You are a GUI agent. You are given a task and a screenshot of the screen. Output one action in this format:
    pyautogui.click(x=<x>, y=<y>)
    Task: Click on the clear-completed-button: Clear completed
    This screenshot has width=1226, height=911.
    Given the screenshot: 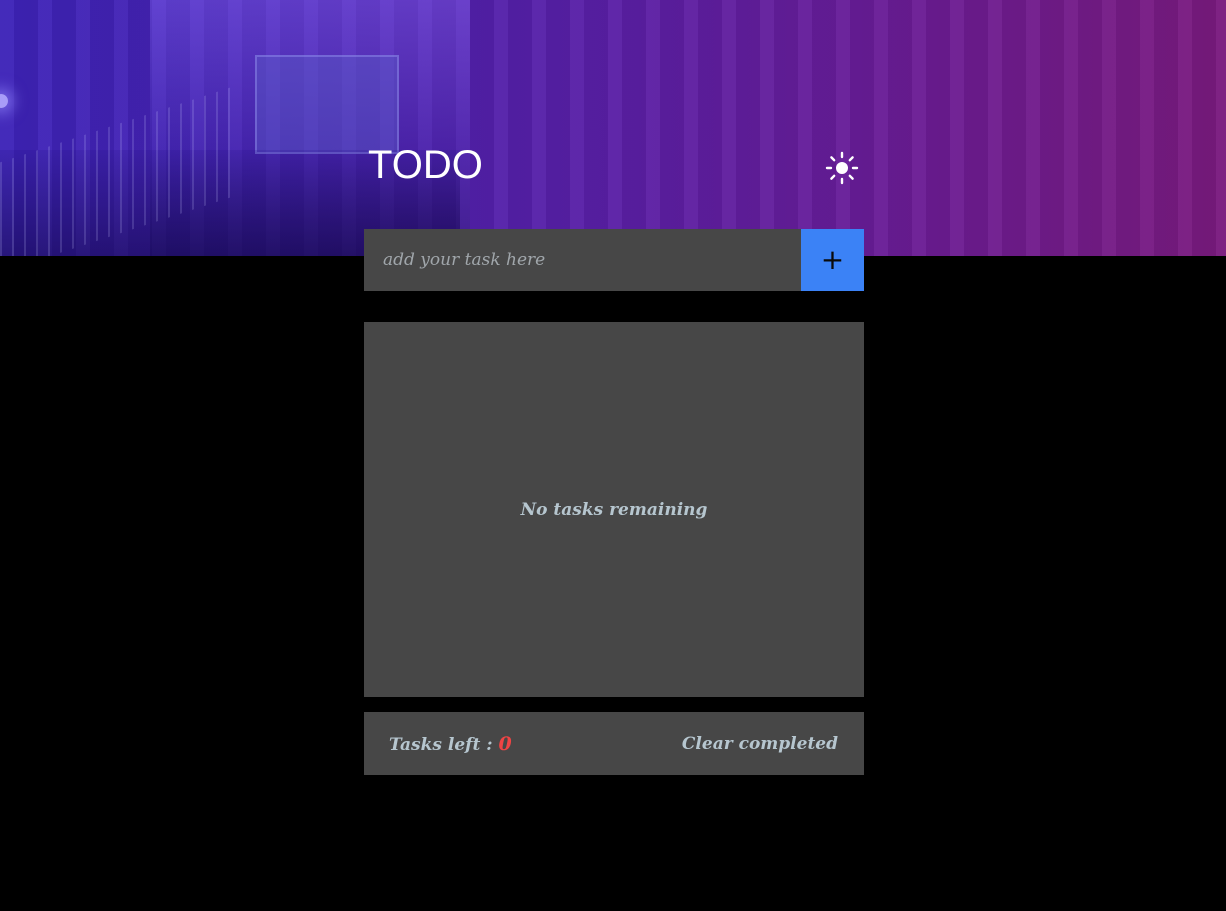 What is the action you would take?
    pyautogui.click(x=760, y=744)
    